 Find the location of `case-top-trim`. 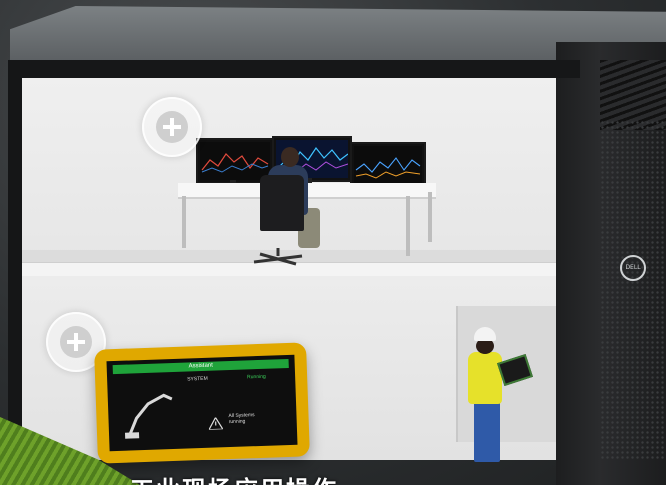

case-top-trim is located at coordinates (300, 69).